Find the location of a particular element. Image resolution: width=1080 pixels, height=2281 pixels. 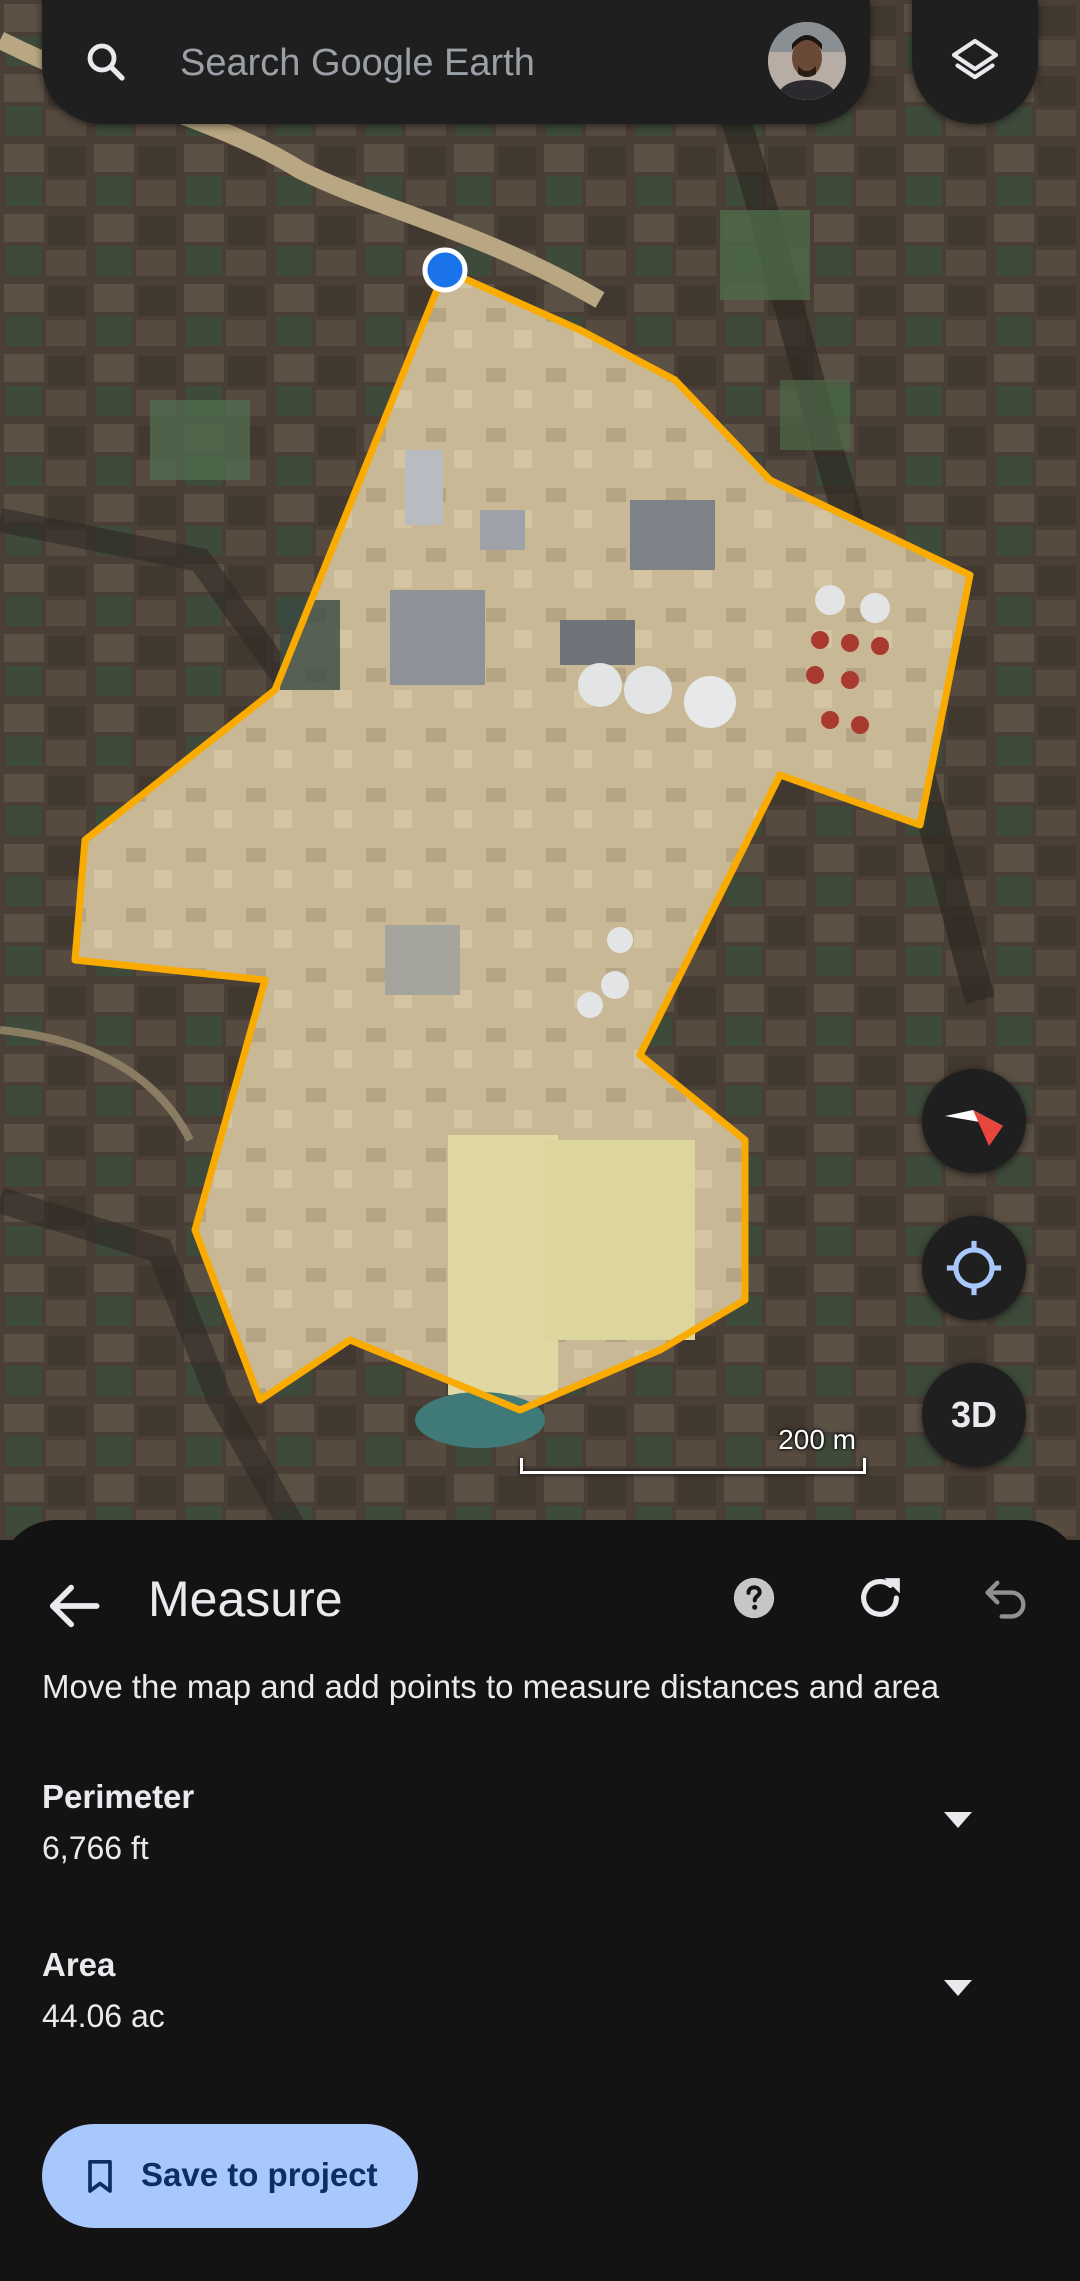

refresh-icon is located at coordinates (880, 1598).